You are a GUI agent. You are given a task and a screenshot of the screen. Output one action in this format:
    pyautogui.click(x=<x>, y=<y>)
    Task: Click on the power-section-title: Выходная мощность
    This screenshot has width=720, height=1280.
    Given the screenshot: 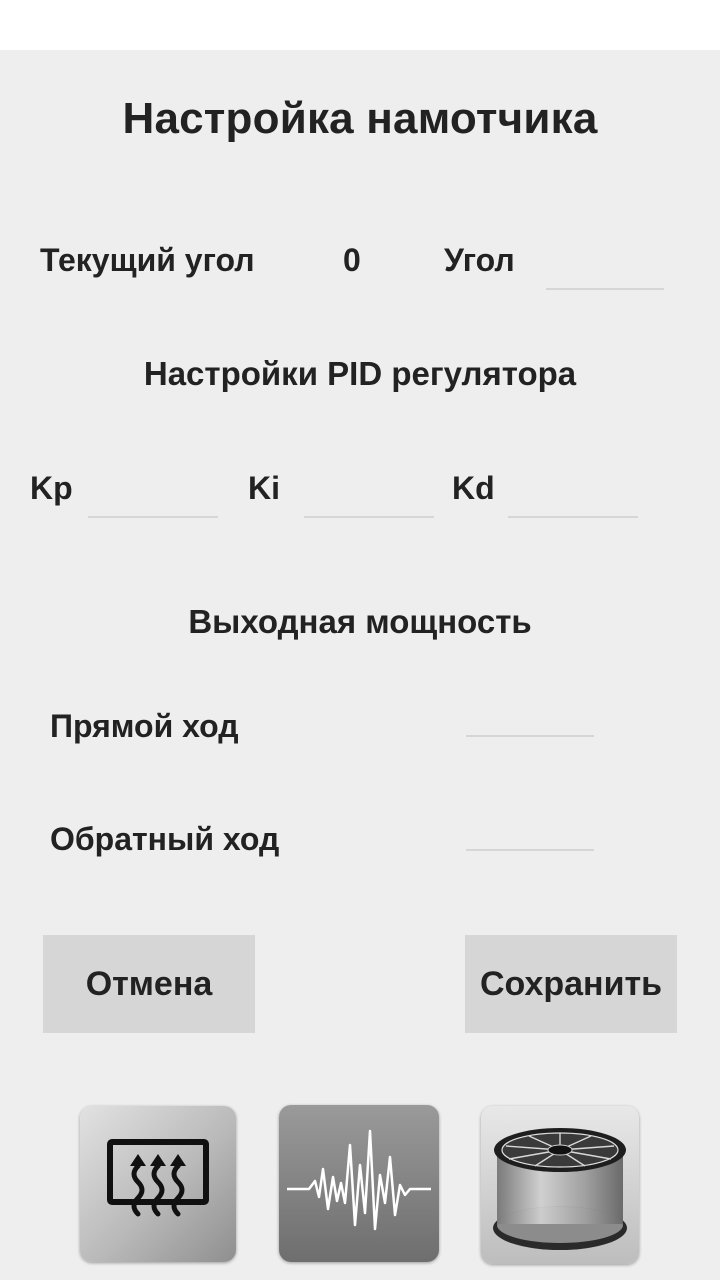 What is the action you would take?
    pyautogui.click(x=360, y=621)
    